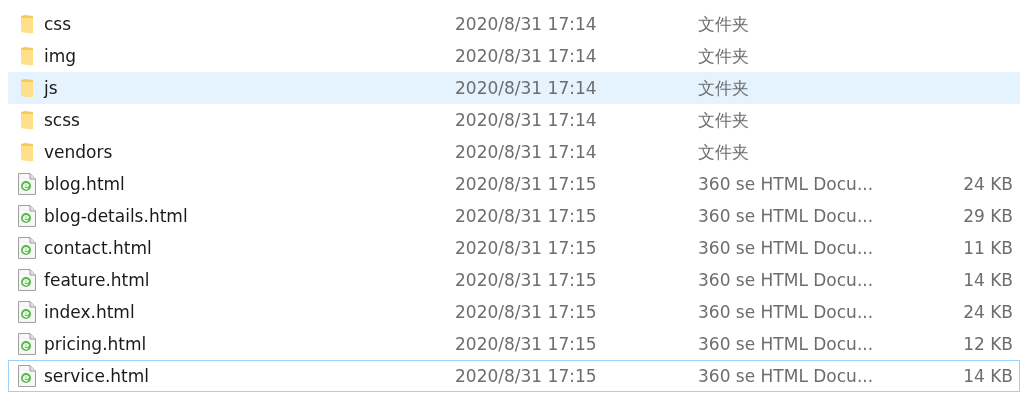  I want to click on file-row: img 2020/8/31 17:14 文件夹, so click(514, 56).